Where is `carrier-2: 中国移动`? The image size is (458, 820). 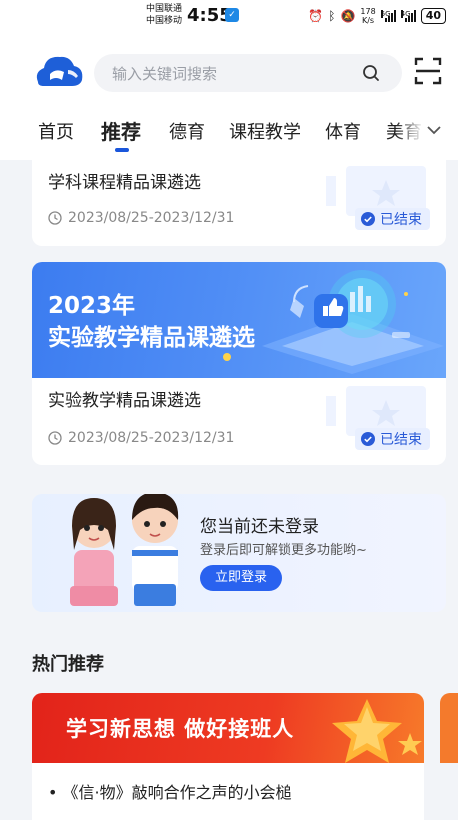
carrier-2: 中国移动 is located at coordinates (164, 21).